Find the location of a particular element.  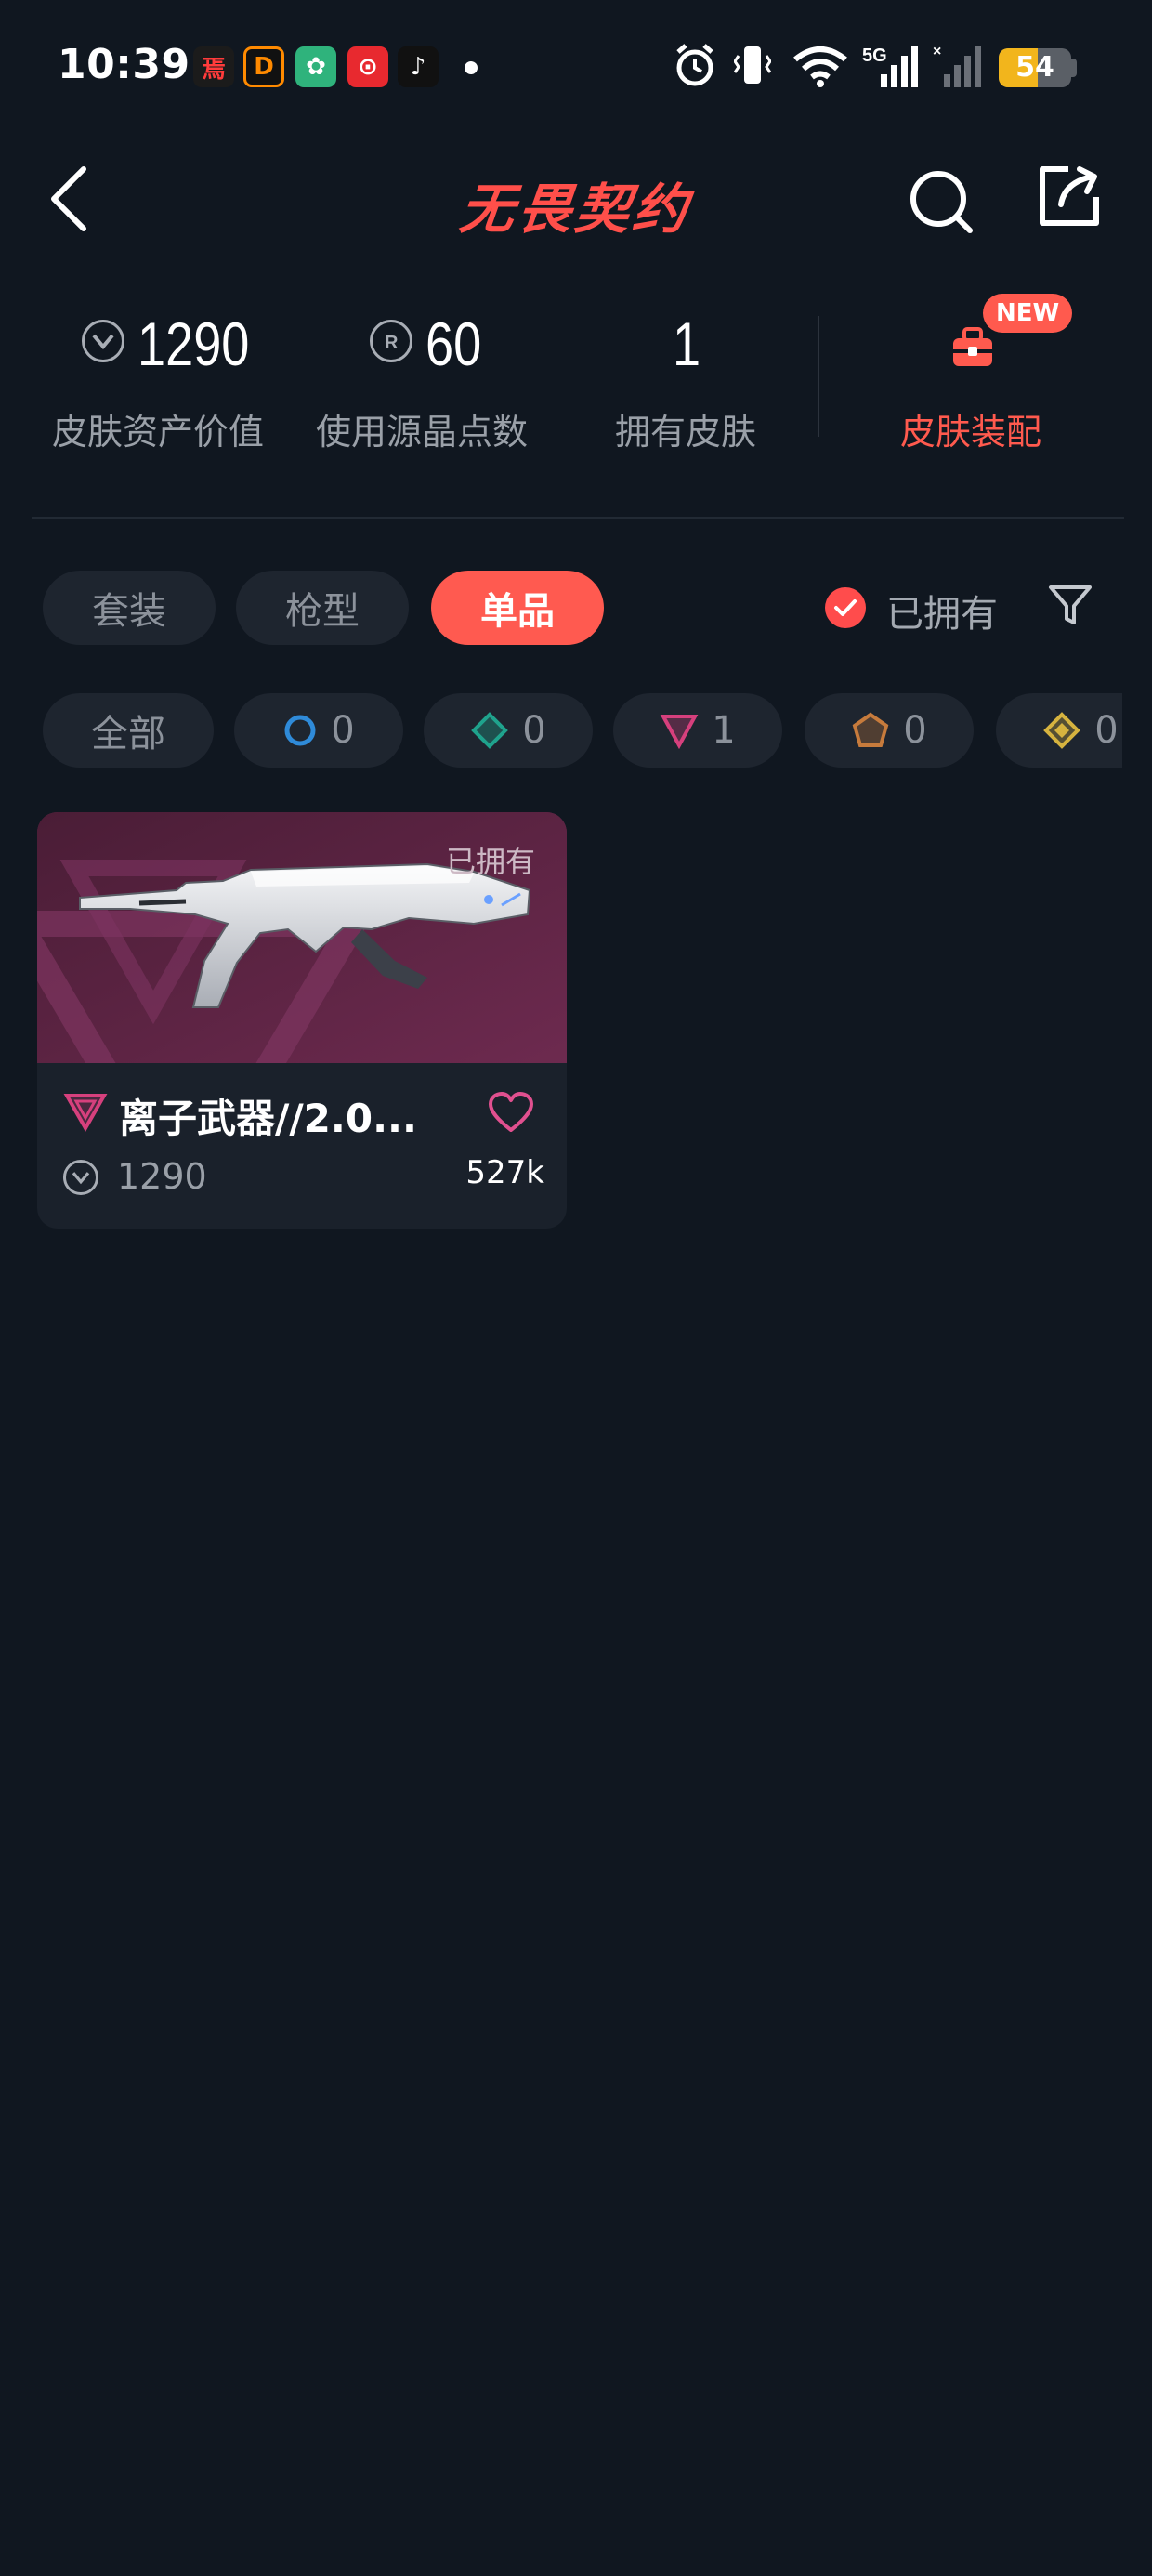

exclusive-tier-icon is located at coordinates (870, 729).